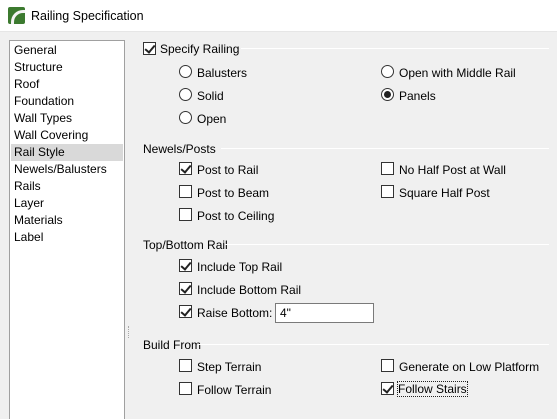 The width and height of the screenshot is (557, 419). Describe the element at coordinates (212, 119) in the screenshot. I see `open-label: Open` at that location.